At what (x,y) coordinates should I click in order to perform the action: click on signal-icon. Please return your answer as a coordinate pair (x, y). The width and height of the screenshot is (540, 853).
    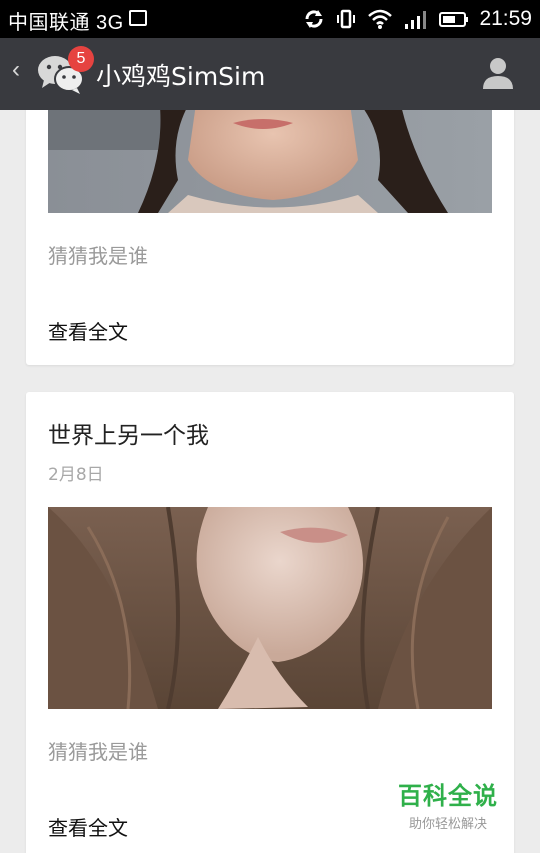
    Looking at the image, I should click on (416, 20).